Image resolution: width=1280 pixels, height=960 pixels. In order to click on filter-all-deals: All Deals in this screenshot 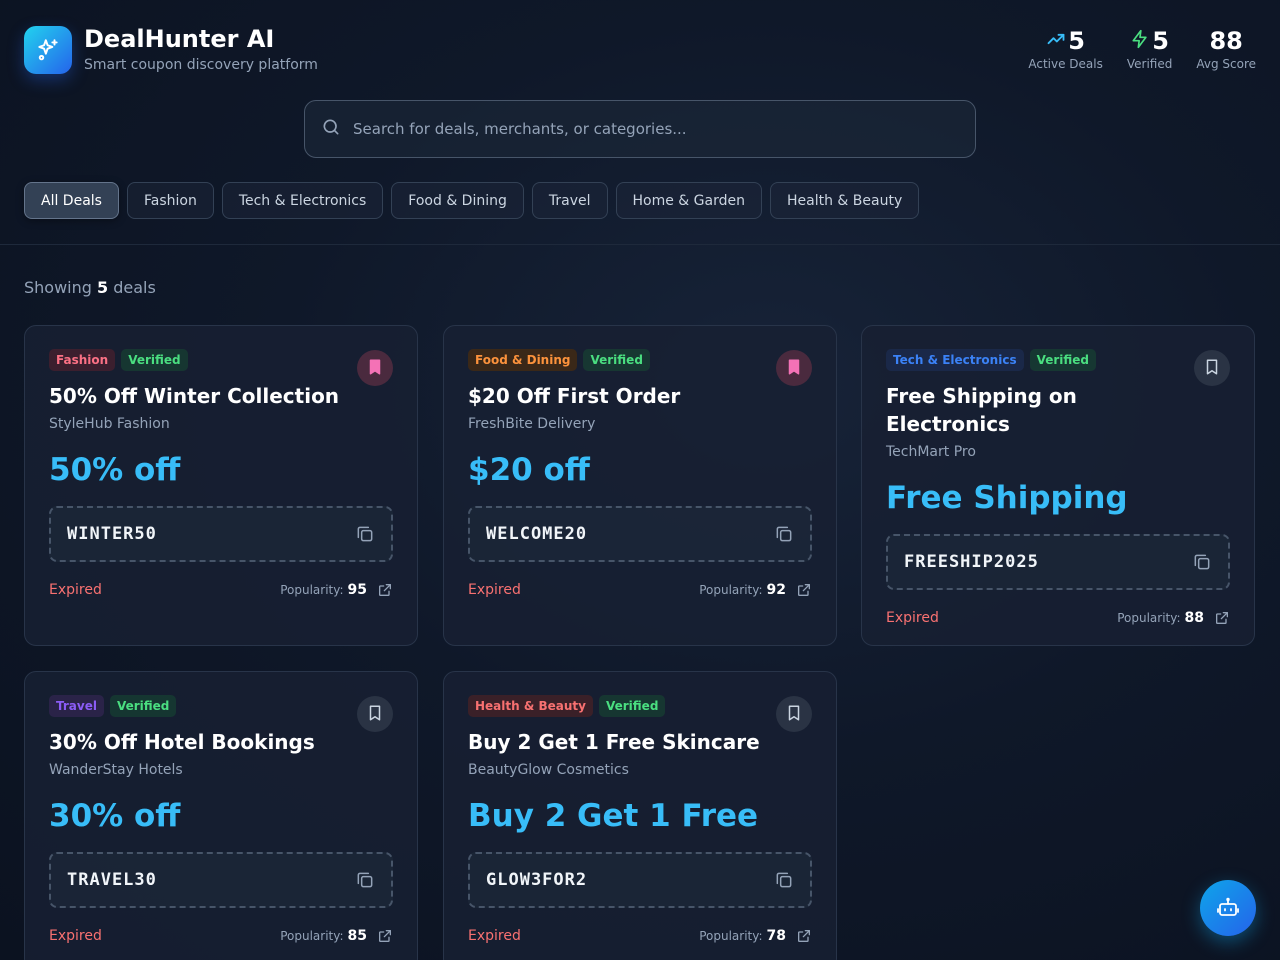, I will do `click(71, 200)`.